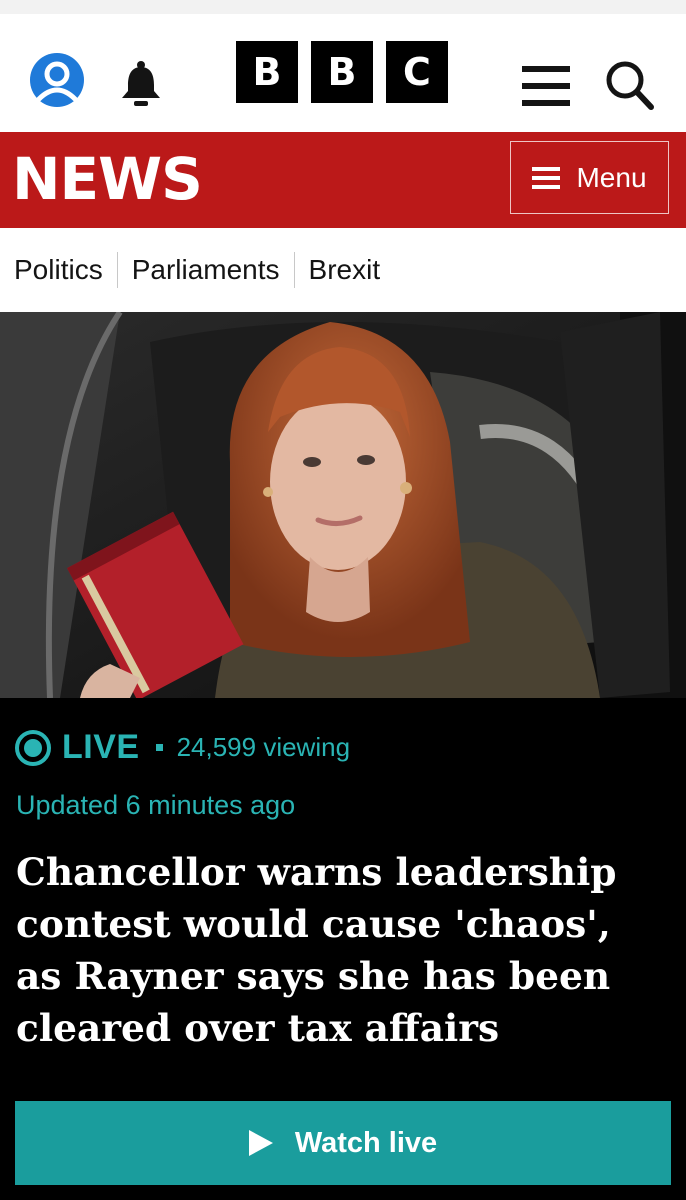 The width and height of the screenshot is (686, 1200). What do you see at coordinates (65, 270) in the screenshot?
I see `nav-item-politics: Politics` at bounding box center [65, 270].